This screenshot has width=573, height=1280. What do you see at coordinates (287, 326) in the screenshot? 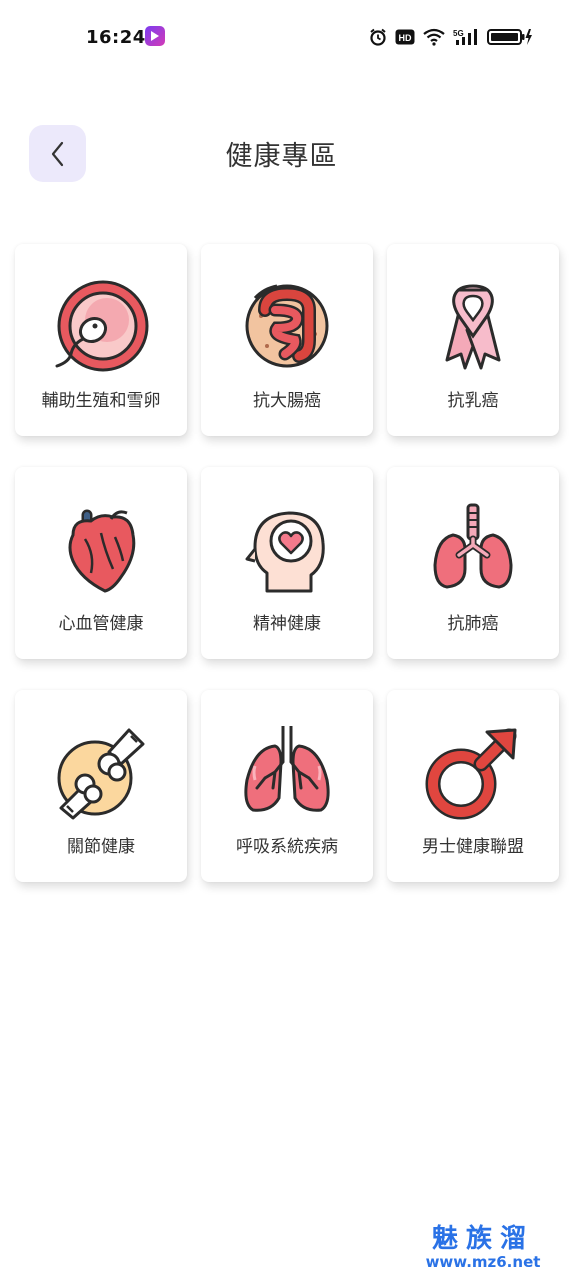
I see `intestine-icon` at bounding box center [287, 326].